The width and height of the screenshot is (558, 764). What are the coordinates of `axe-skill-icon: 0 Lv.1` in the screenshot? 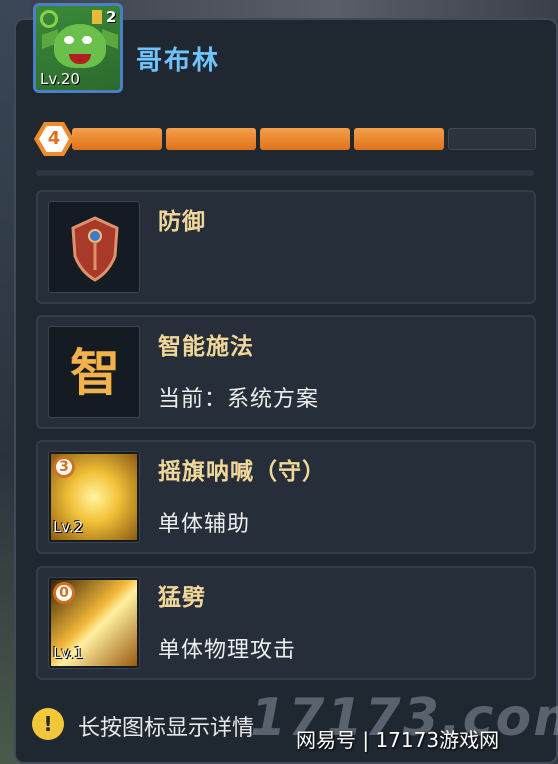 It's located at (94, 623).